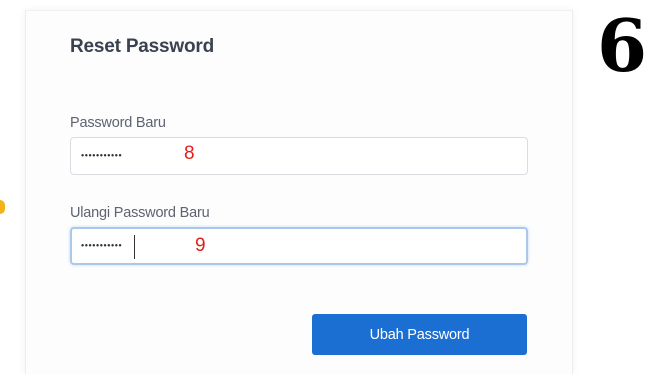 The height and width of the screenshot is (374, 656). I want to click on submit-button: Ubah Password, so click(419, 334).